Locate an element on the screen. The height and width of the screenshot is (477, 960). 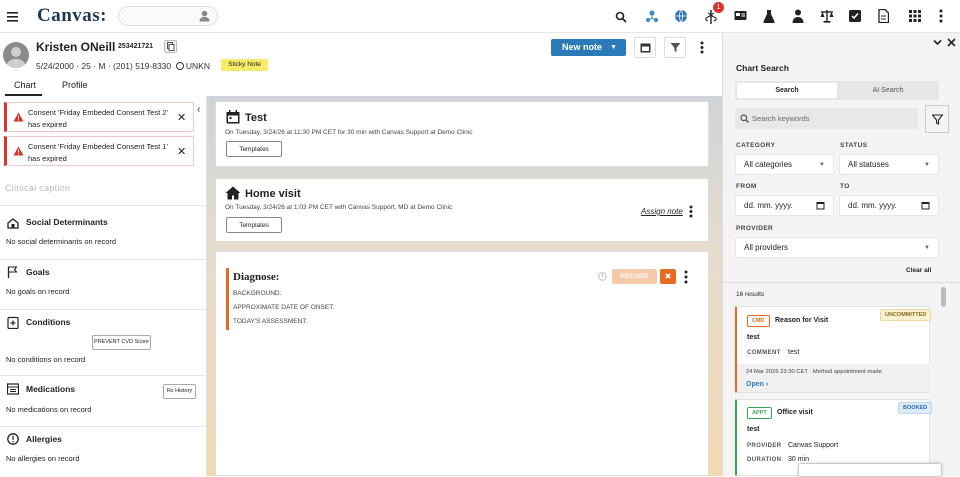
globe-icon is located at coordinates (682, 17).